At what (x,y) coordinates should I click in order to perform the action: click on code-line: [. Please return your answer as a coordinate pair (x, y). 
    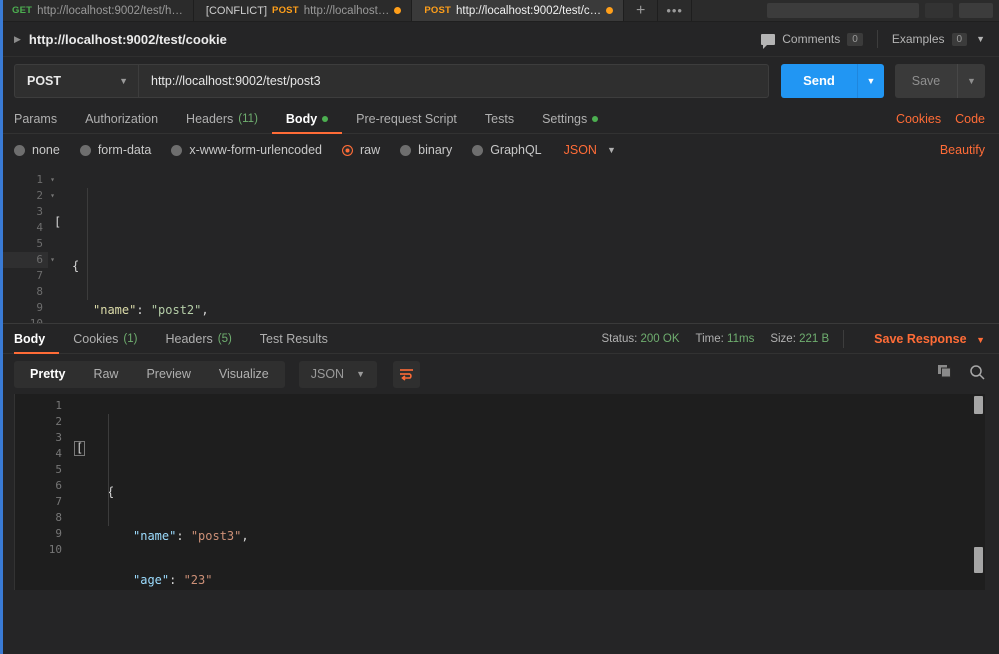
    Looking at the image, I should click on (526, 448).